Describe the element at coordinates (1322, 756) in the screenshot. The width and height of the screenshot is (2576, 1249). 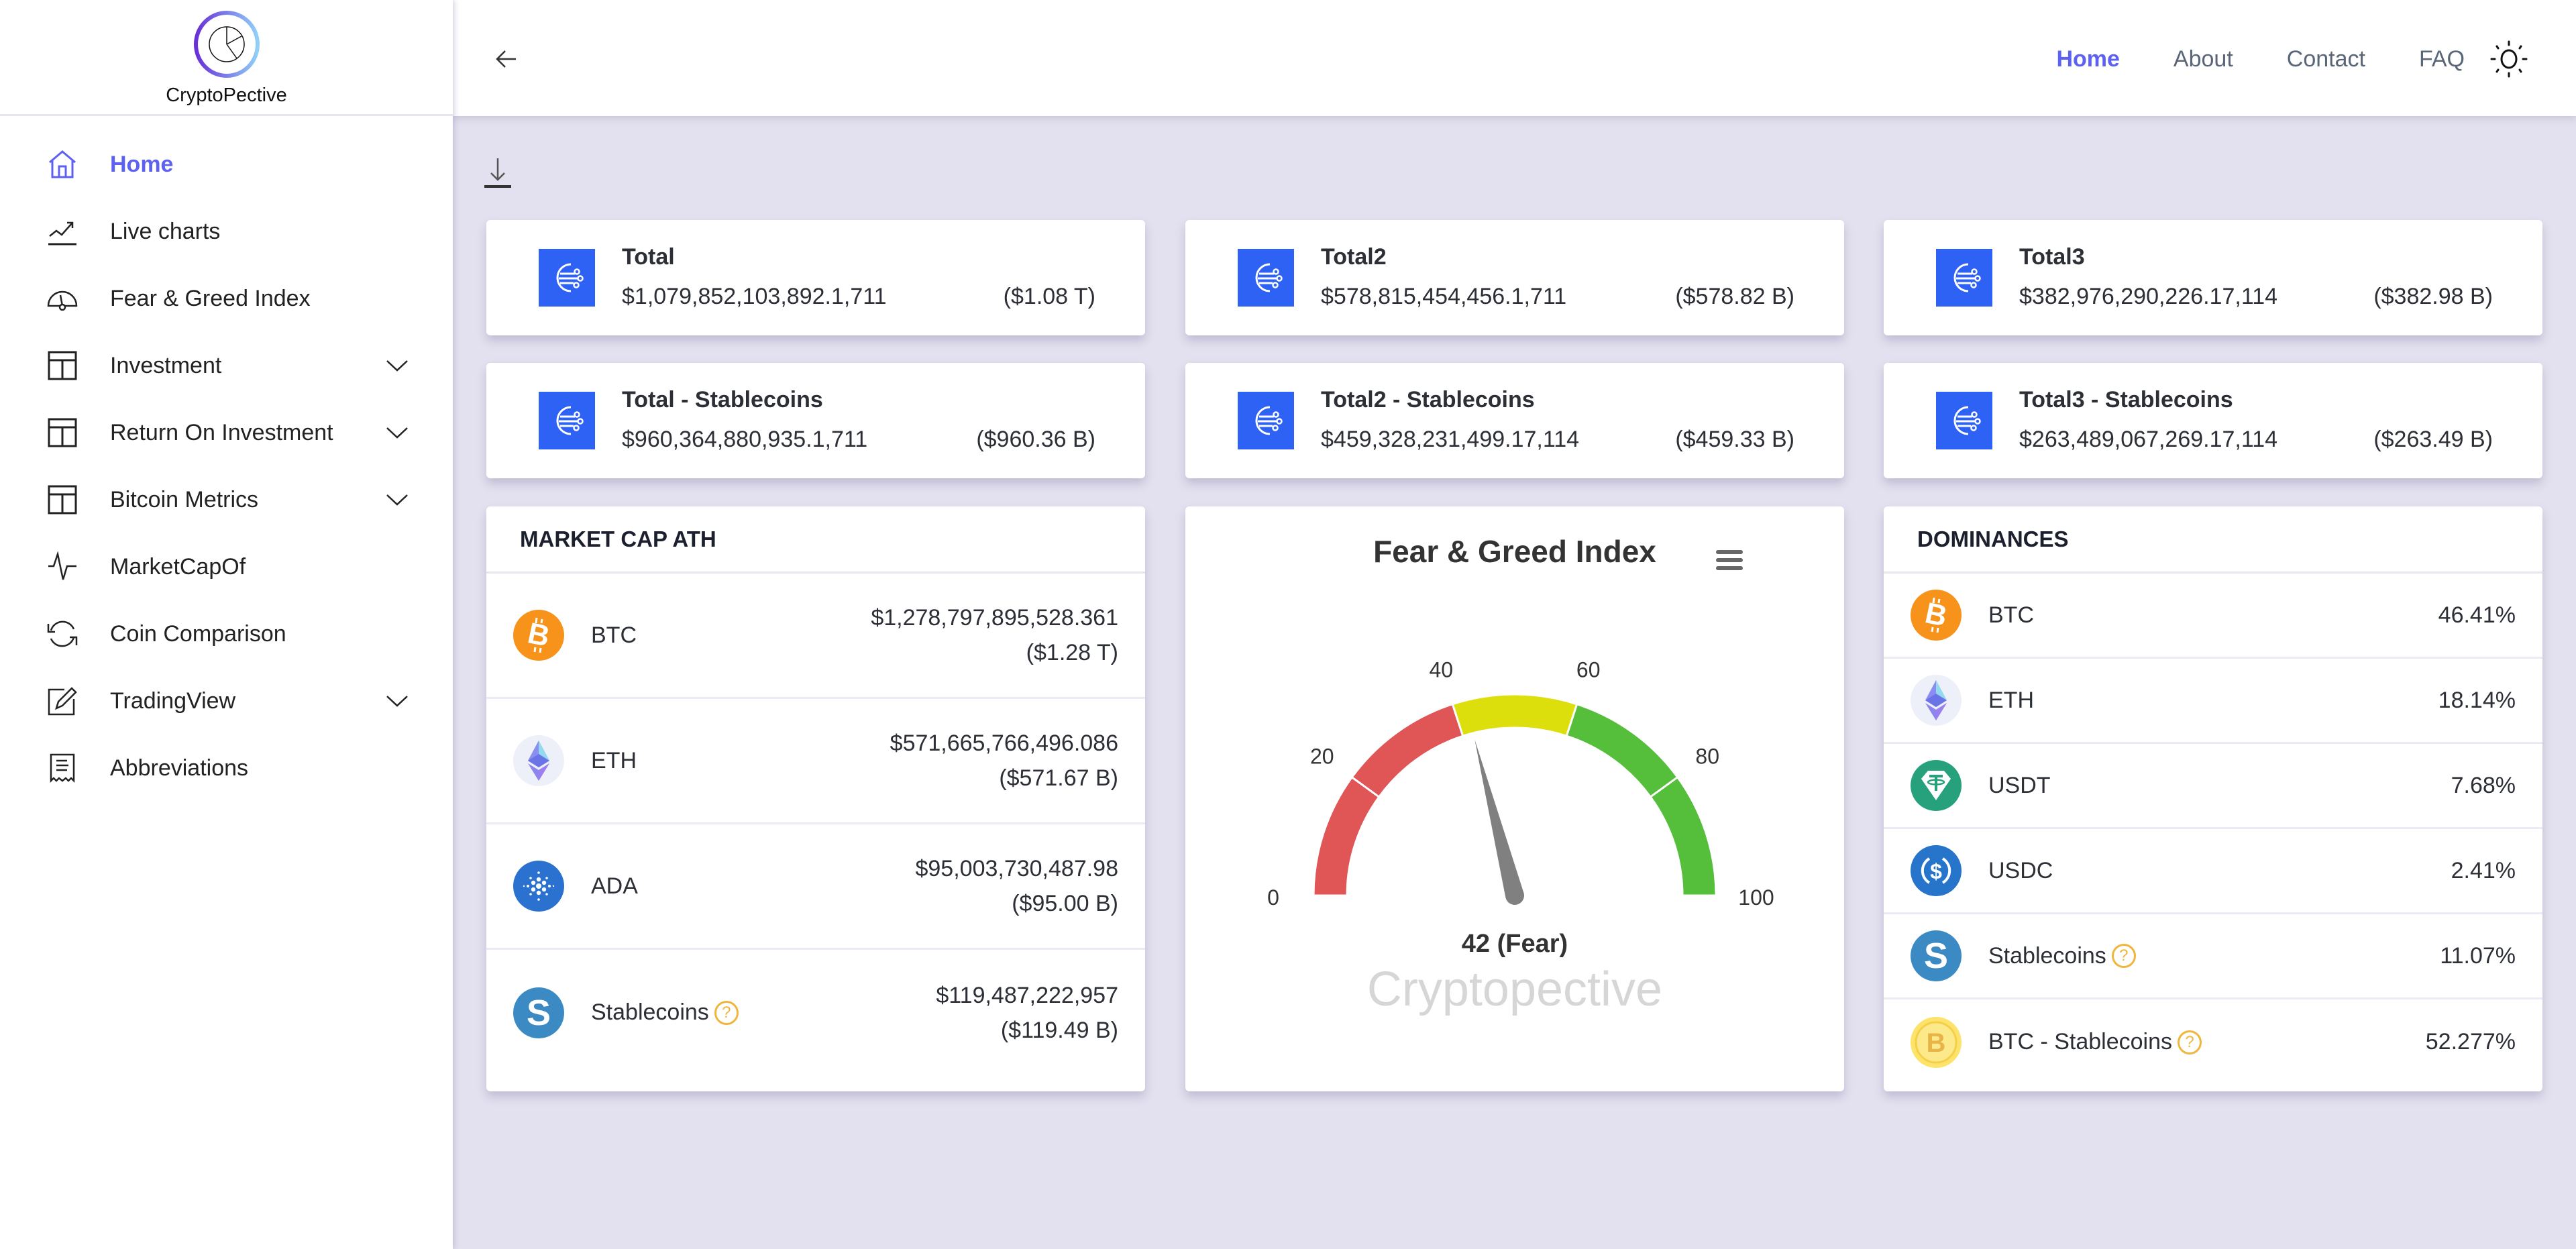
I see `gauge-tick-label: 20` at that location.